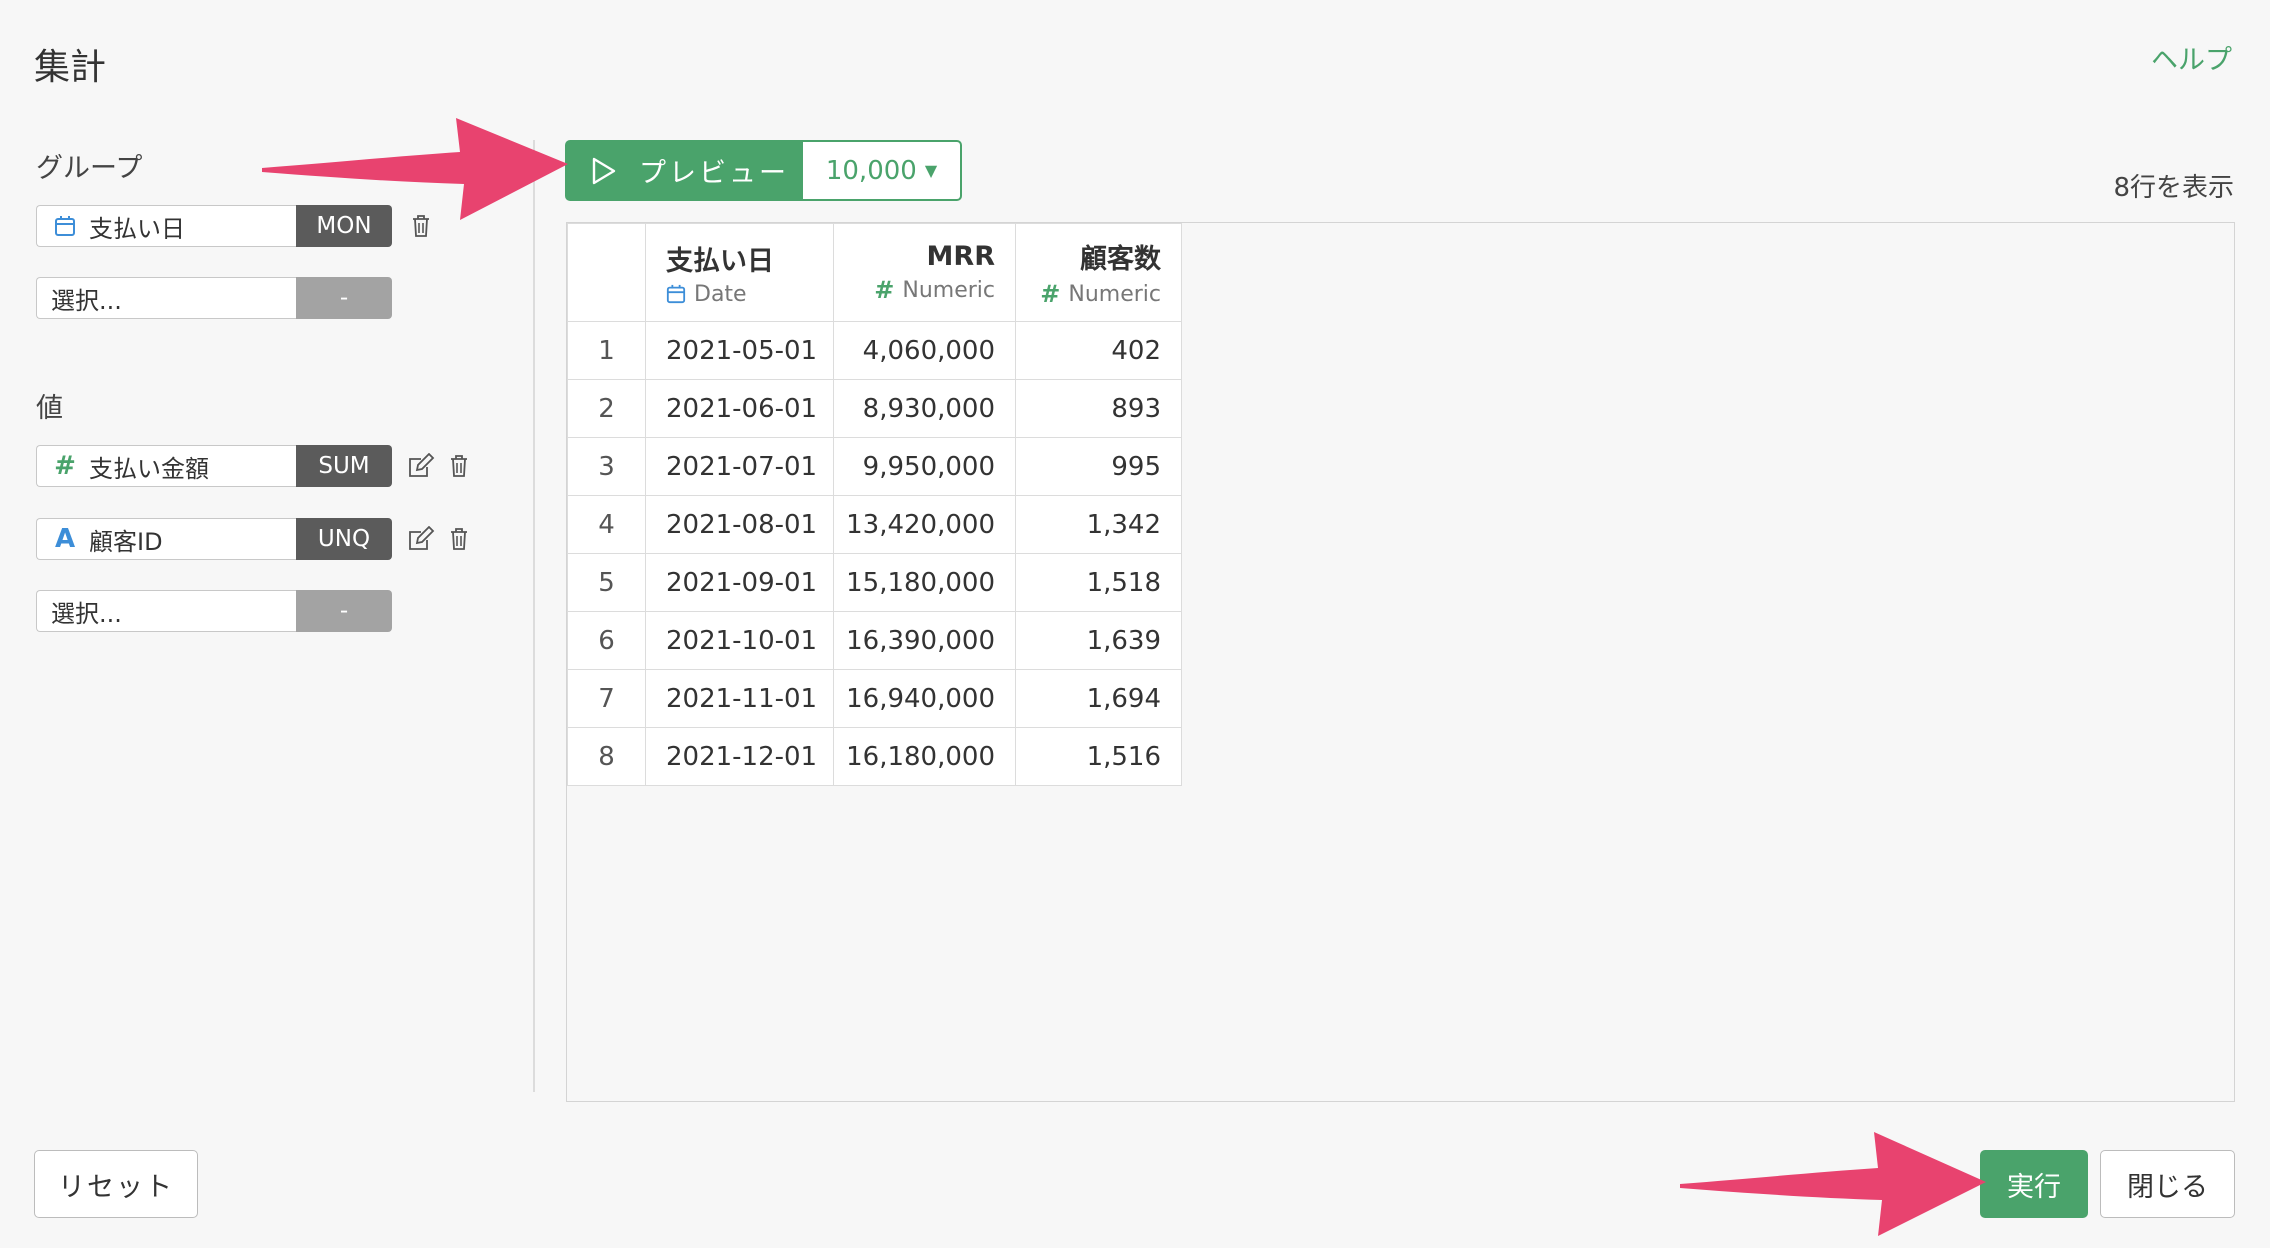 The image size is (2270, 1248). What do you see at coordinates (606, 408) in the screenshot?
I see `row-index: 2` at bounding box center [606, 408].